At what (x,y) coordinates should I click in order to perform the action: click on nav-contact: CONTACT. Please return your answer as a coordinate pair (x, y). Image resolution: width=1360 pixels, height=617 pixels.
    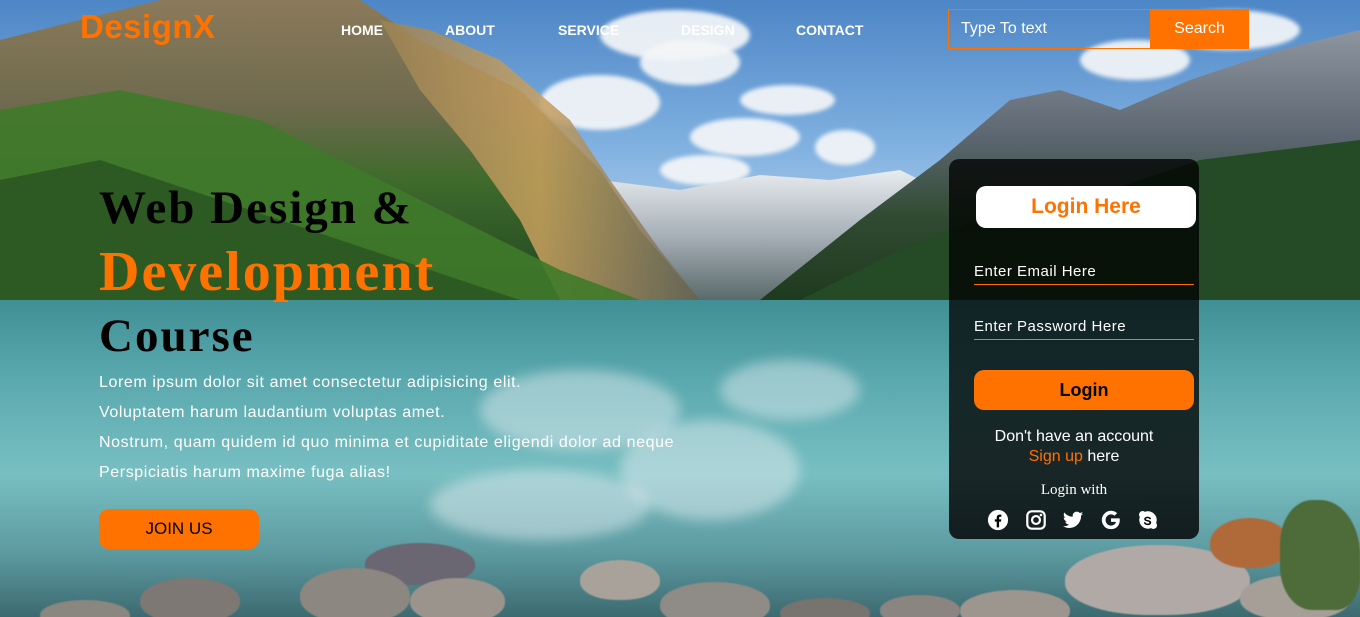
    Looking at the image, I should click on (829, 30).